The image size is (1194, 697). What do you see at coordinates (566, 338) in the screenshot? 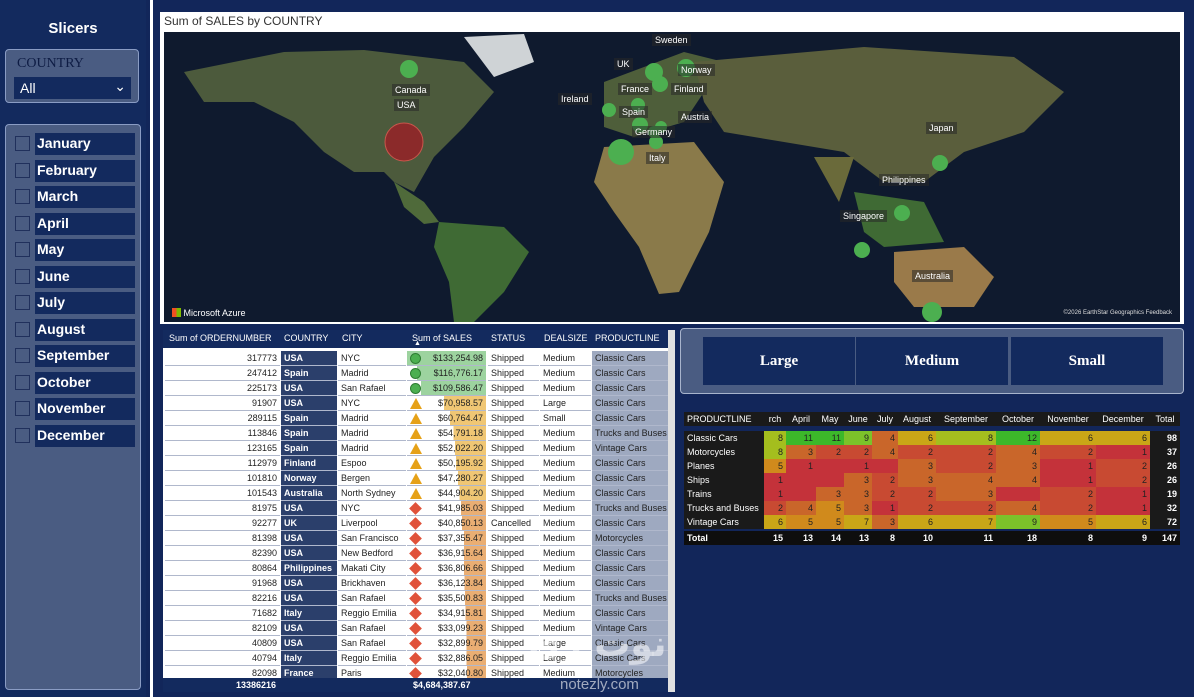
I see `header-dealsize: DEALSIZE` at bounding box center [566, 338].